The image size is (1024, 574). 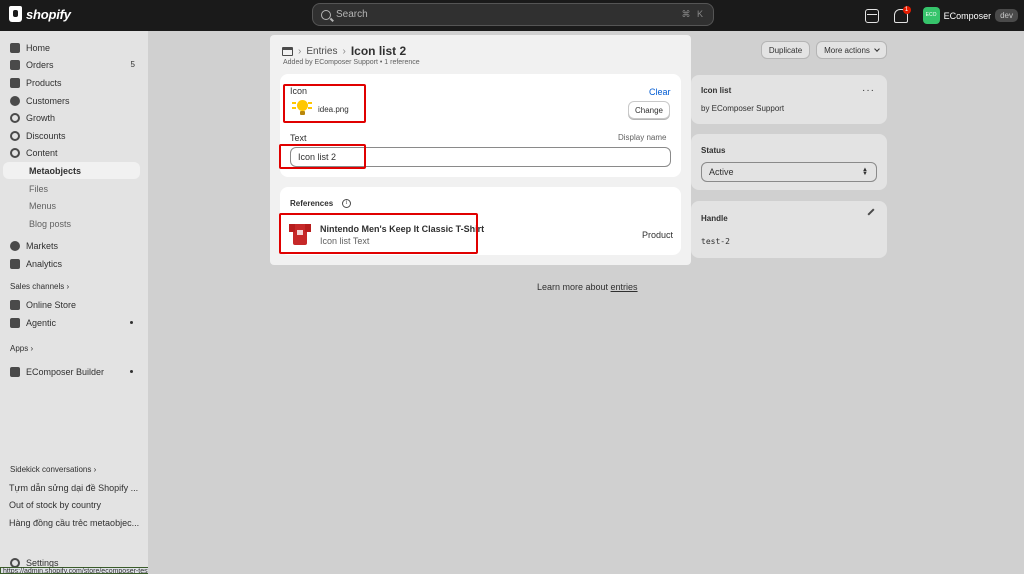 What do you see at coordinates (71, 135) in the screenshot?
I see `sidebar-item-discounts: Discounts` at bounding box center [71, 135].